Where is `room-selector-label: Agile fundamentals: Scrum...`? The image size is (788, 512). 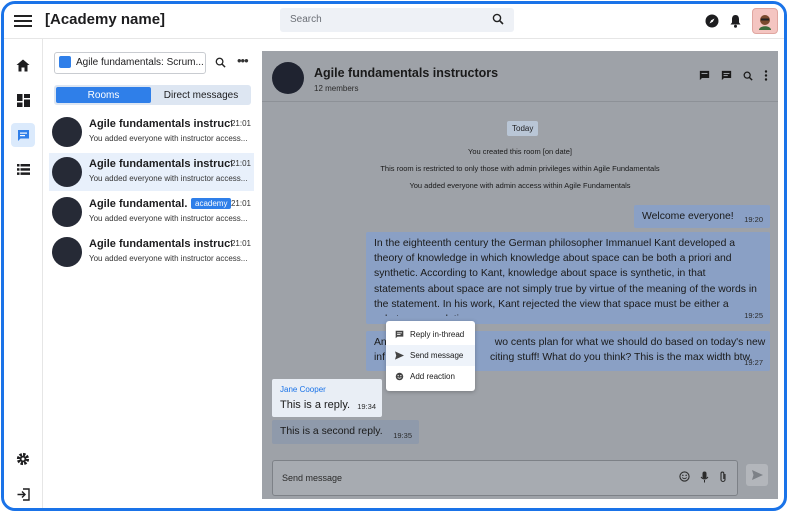 room-selector-label: Agile fundamentals: Scrum... is located at coordinates (140, 62).